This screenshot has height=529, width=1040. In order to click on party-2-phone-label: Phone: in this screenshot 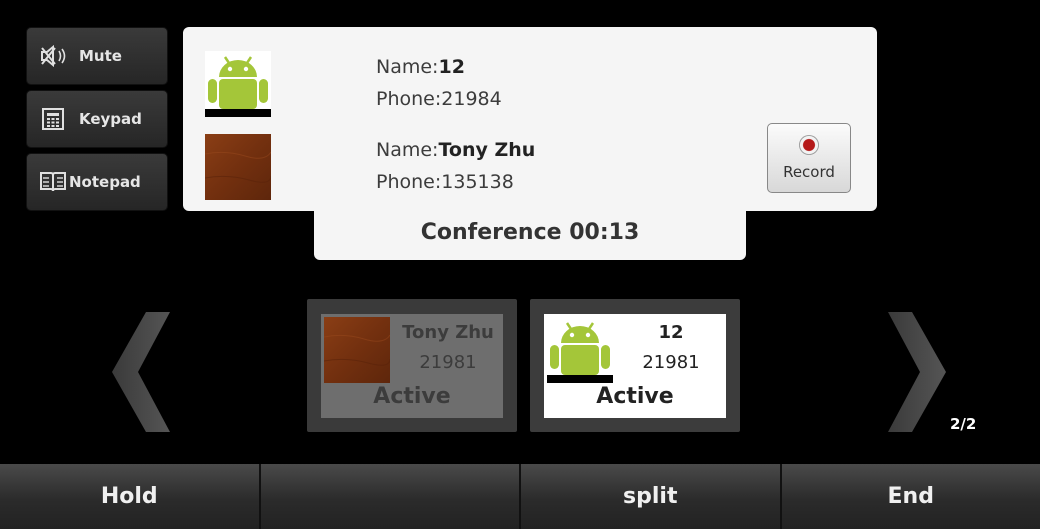, I will do `click(409, 182)`.